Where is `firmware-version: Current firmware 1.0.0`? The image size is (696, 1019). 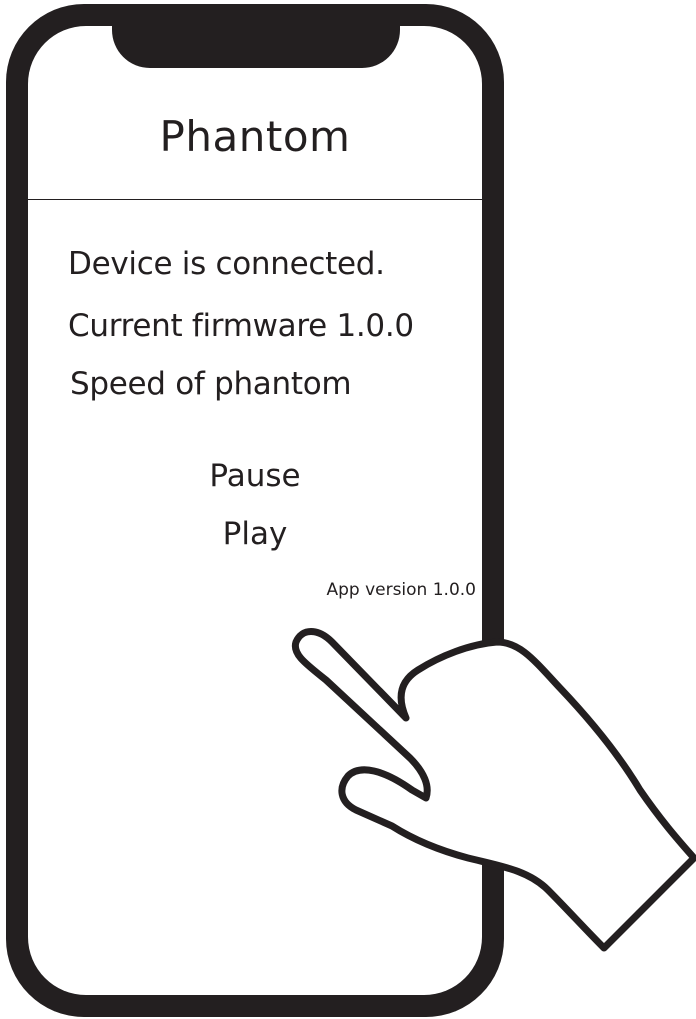 firmware-version: Current firmware 1.0.0 is located at coordinates (241, 326).